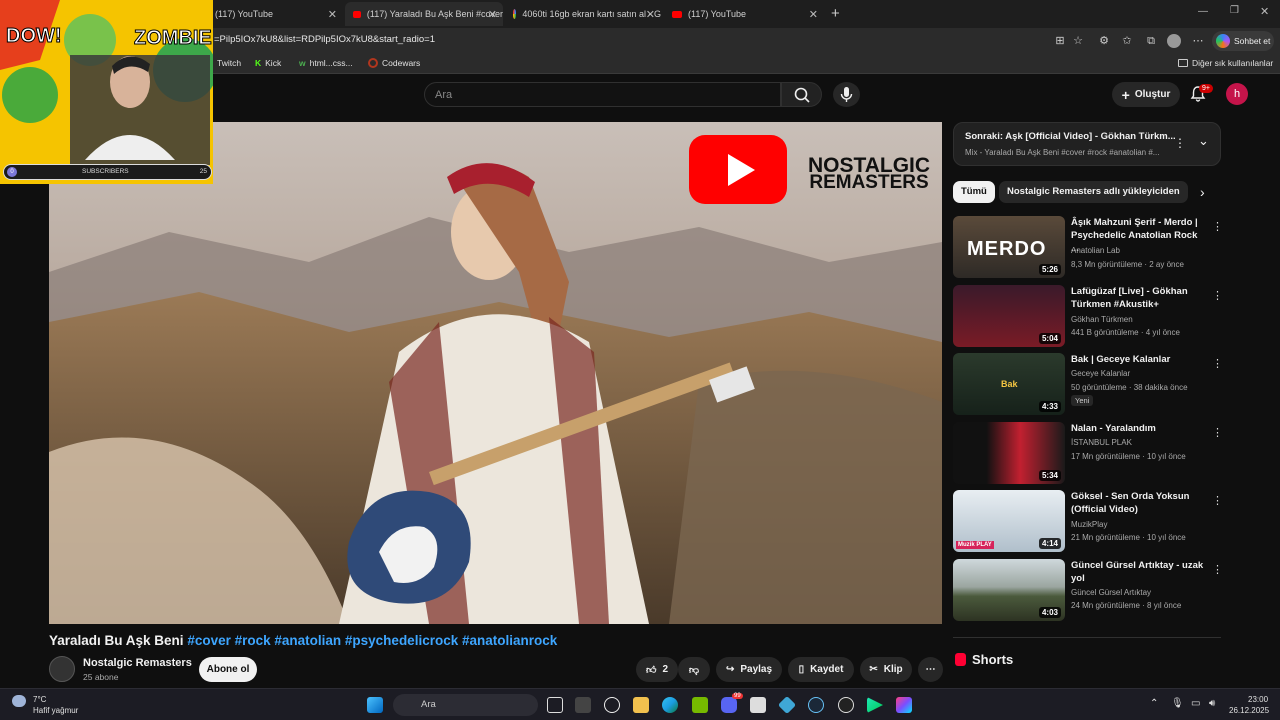 The image size is (1280, 720). What do you see at coordinates (1093, 192) in the screenshot?
I see `chip-uploader: Nostalgic Remasters adlı yükleyiciden` at bounding box center [1093, 192].